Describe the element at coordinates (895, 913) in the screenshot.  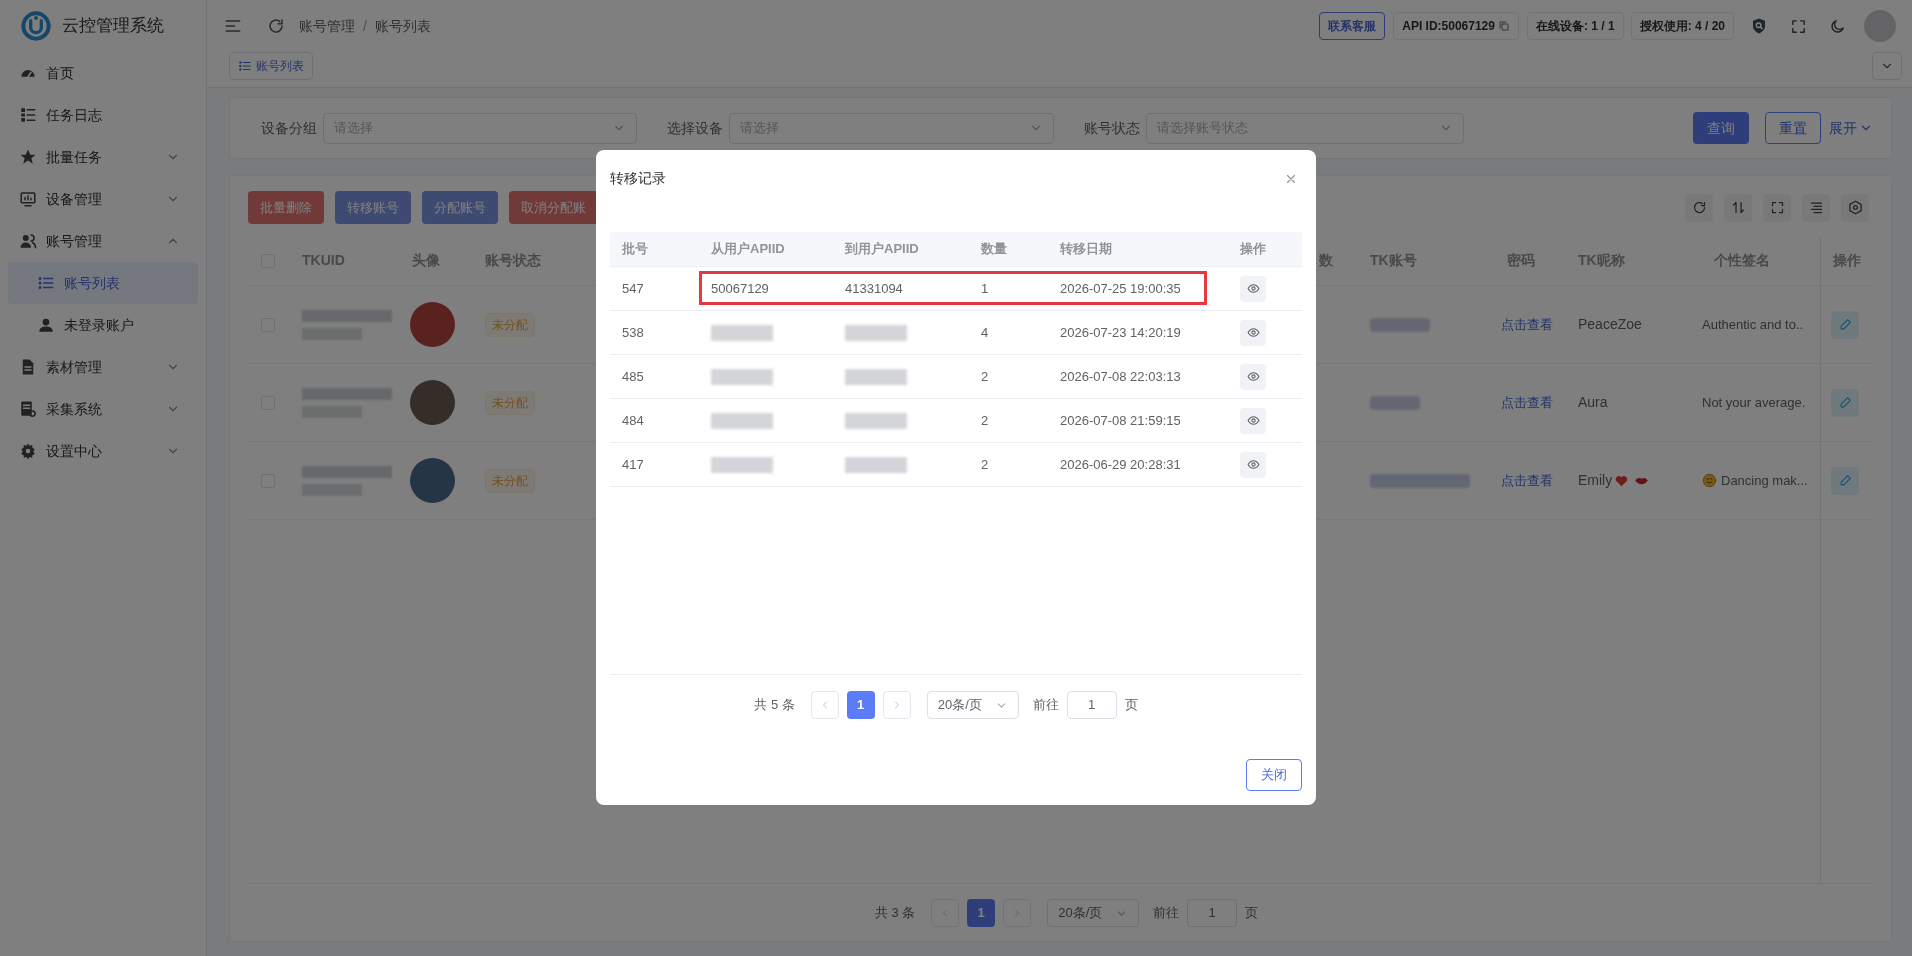
I see `total-count: 共 3 条` at that location.